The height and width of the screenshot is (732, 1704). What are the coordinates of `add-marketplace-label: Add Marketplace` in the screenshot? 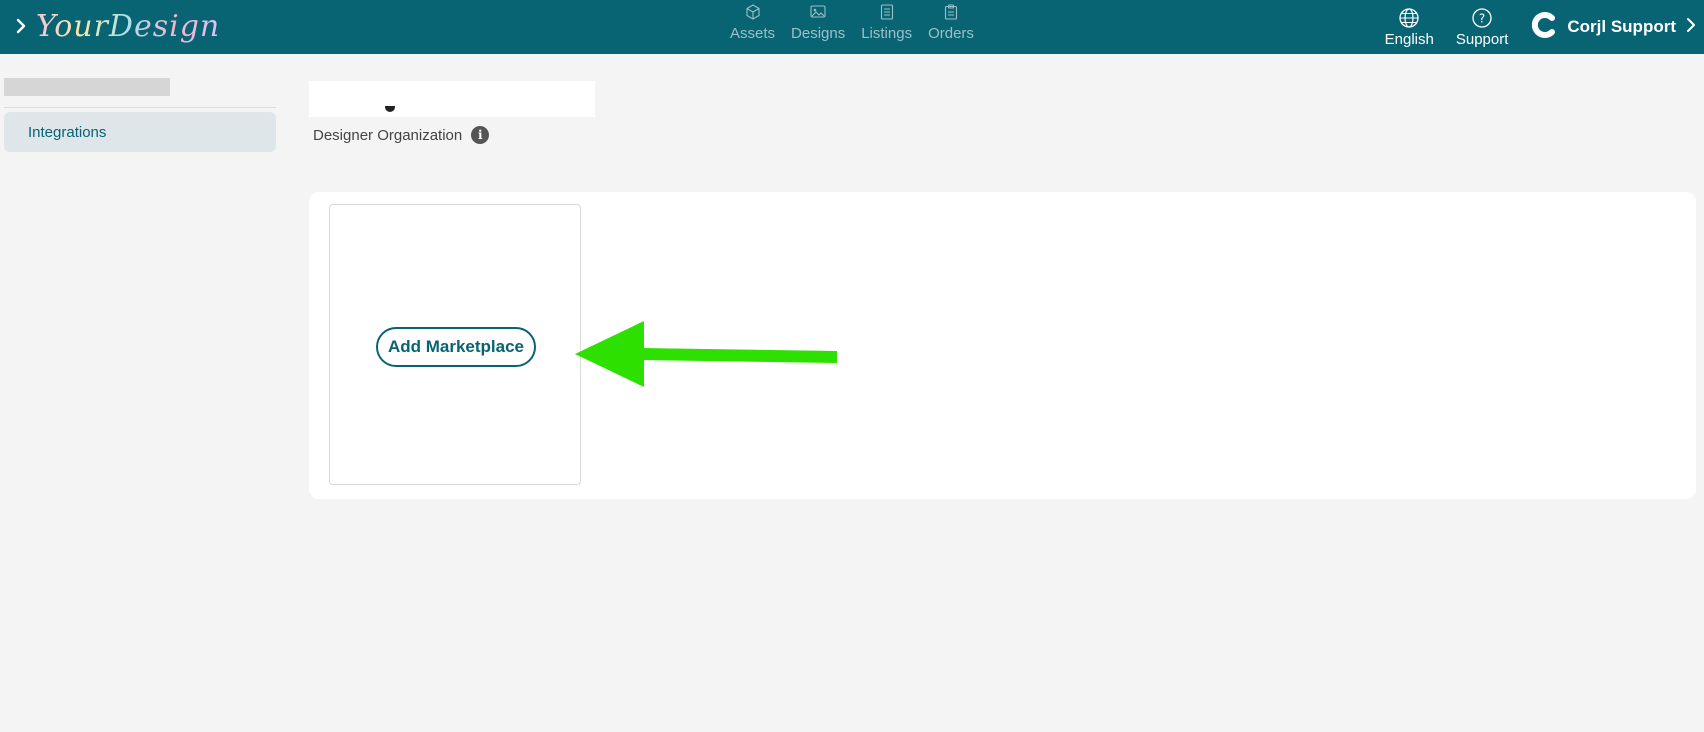 It's located at (456, 346).